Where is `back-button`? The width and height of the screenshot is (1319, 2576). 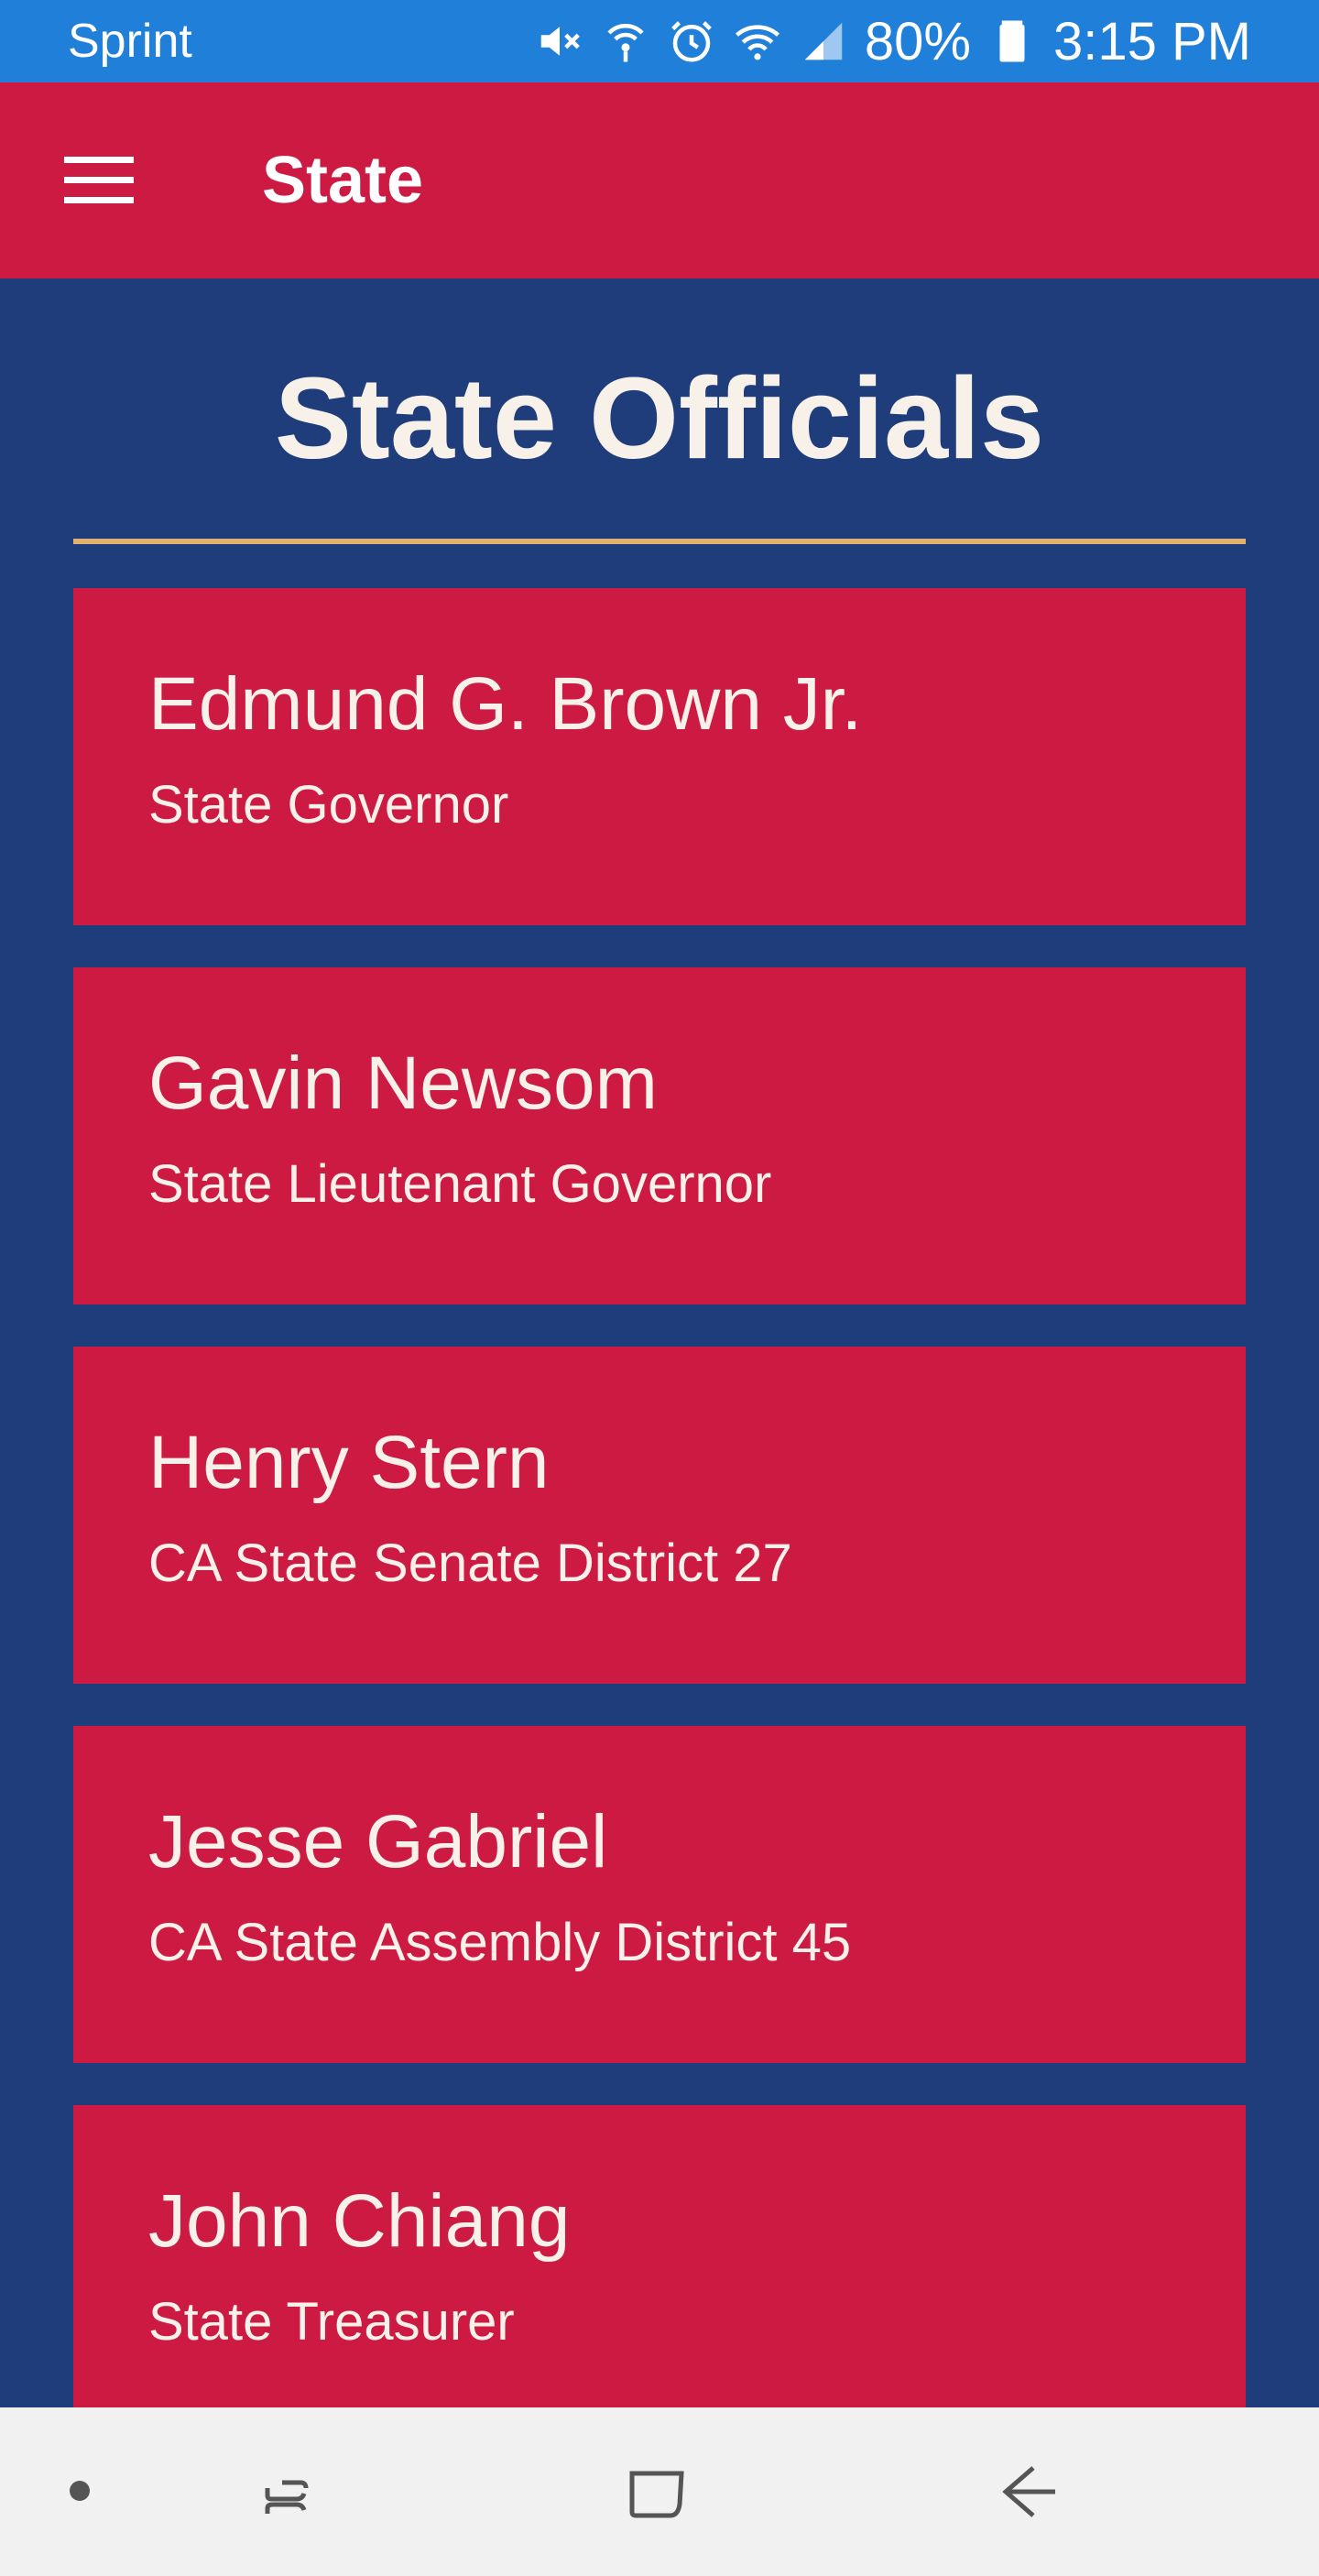
back-button is located at coordinates (1027, 2491).